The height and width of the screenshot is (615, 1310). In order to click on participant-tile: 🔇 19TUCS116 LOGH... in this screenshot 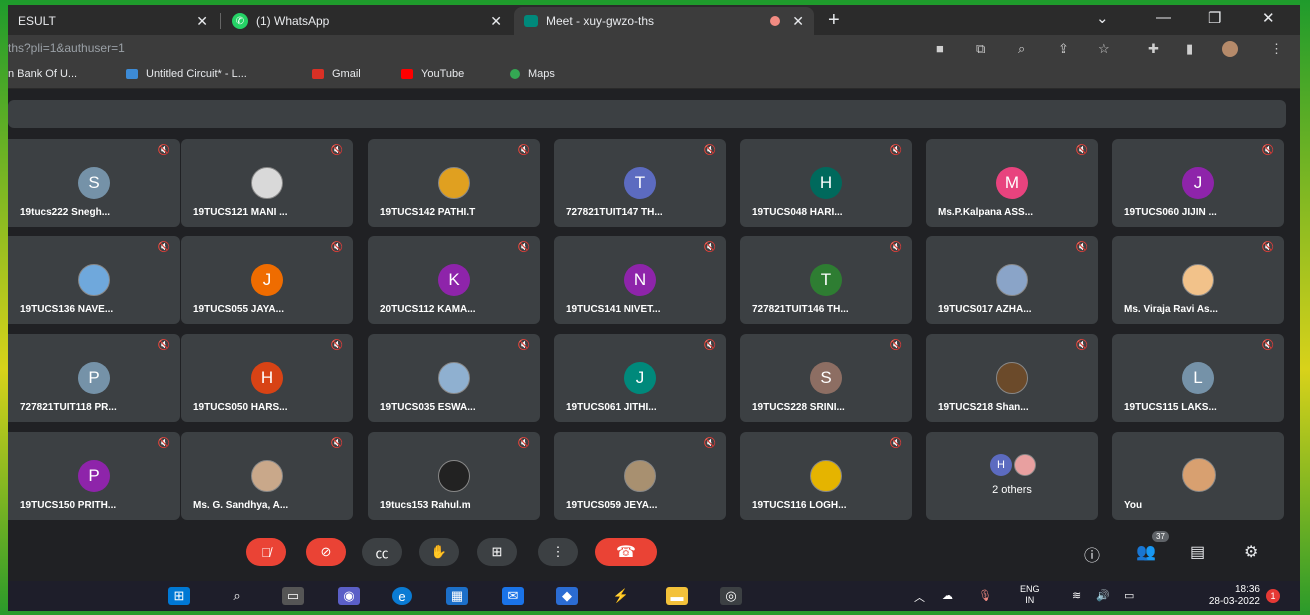, I will do `click(826, 476)`.